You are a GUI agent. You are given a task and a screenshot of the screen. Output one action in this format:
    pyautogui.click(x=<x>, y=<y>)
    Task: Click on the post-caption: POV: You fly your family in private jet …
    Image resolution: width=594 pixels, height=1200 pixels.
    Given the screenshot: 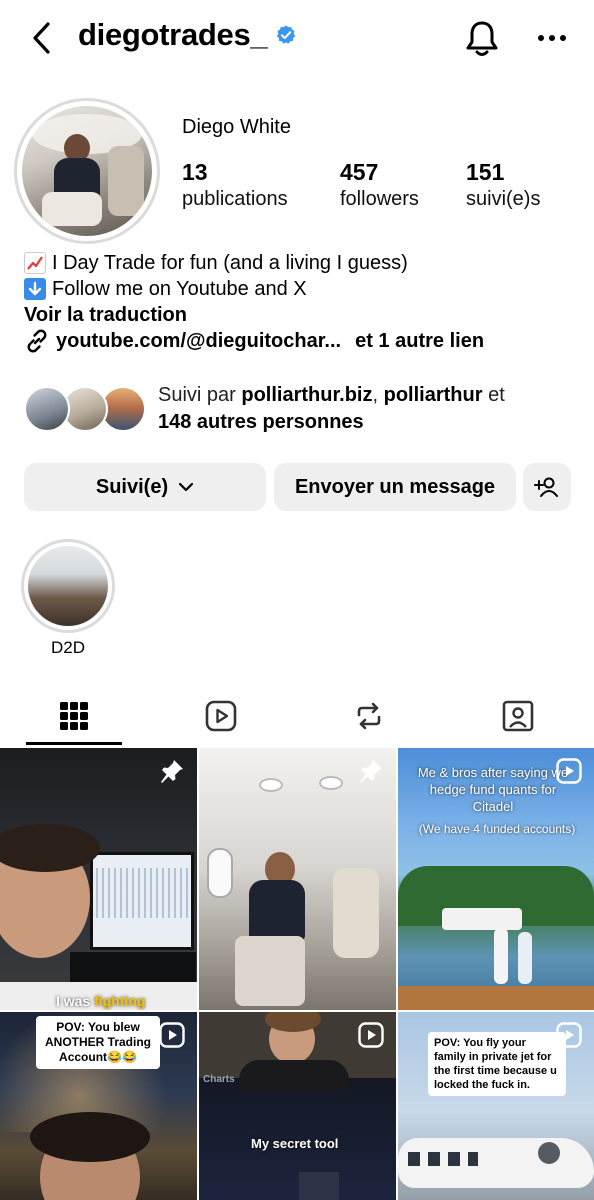 What is the action you would take?
    pyautogui.click(x=497, y=1064)
    